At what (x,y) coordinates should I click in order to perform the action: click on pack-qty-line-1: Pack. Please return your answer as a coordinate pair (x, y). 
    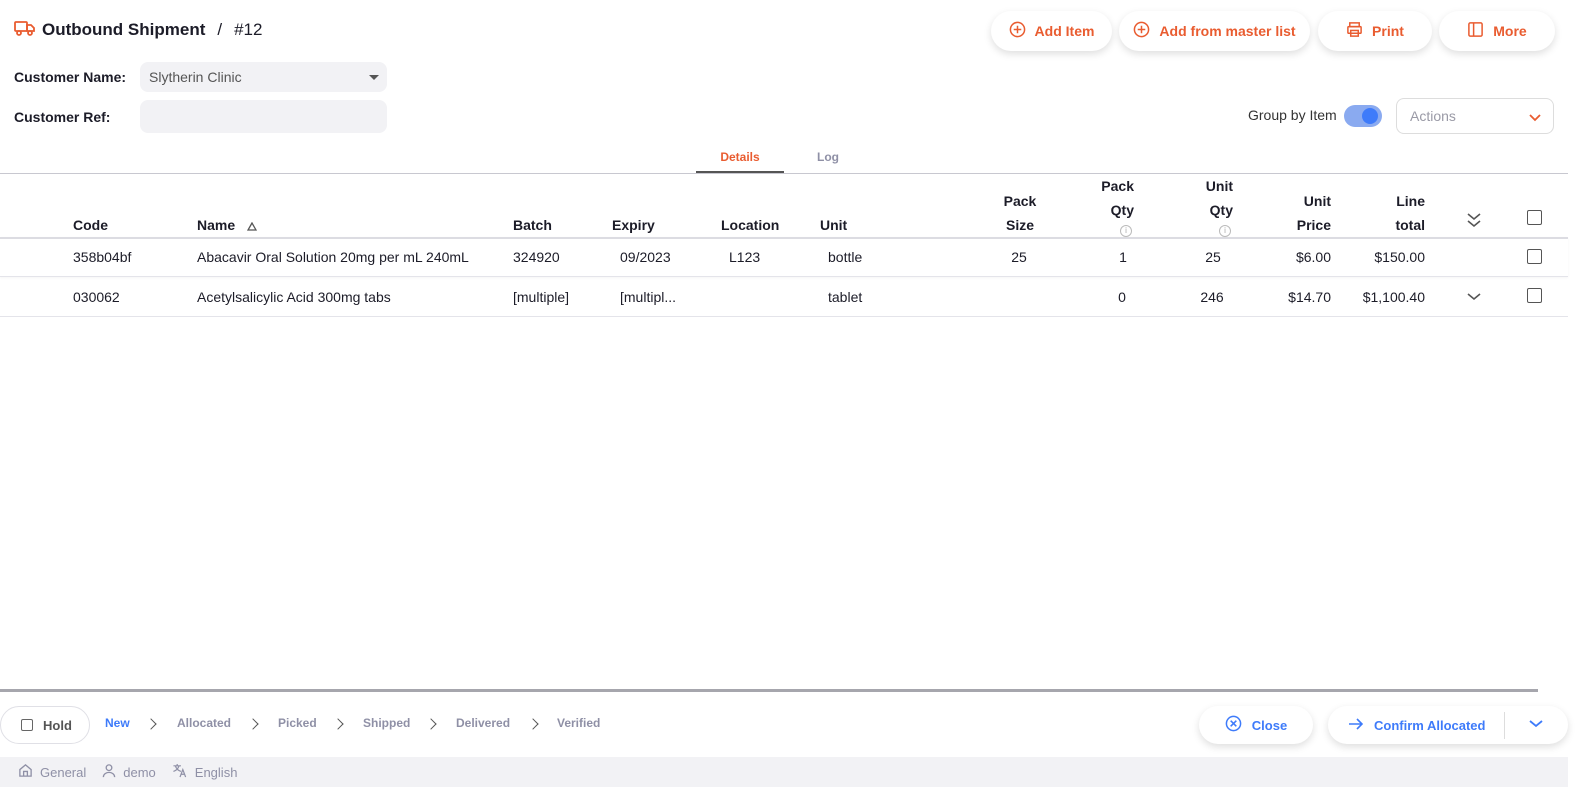
    Looking at the image, I should click on (1117, 186).